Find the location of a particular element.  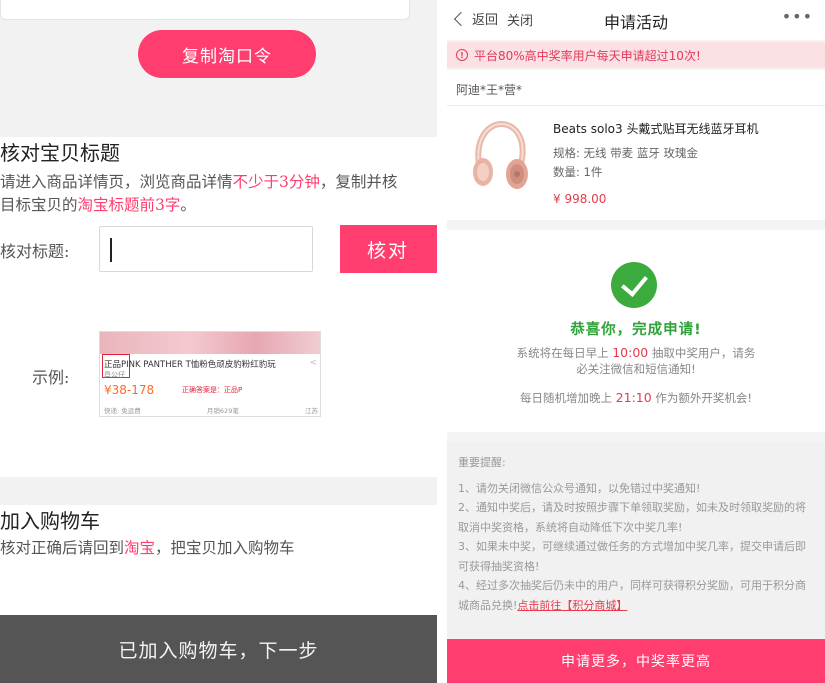

points-mall-link: 点击前往【积分商城】 is located at coordinates (572, 605).